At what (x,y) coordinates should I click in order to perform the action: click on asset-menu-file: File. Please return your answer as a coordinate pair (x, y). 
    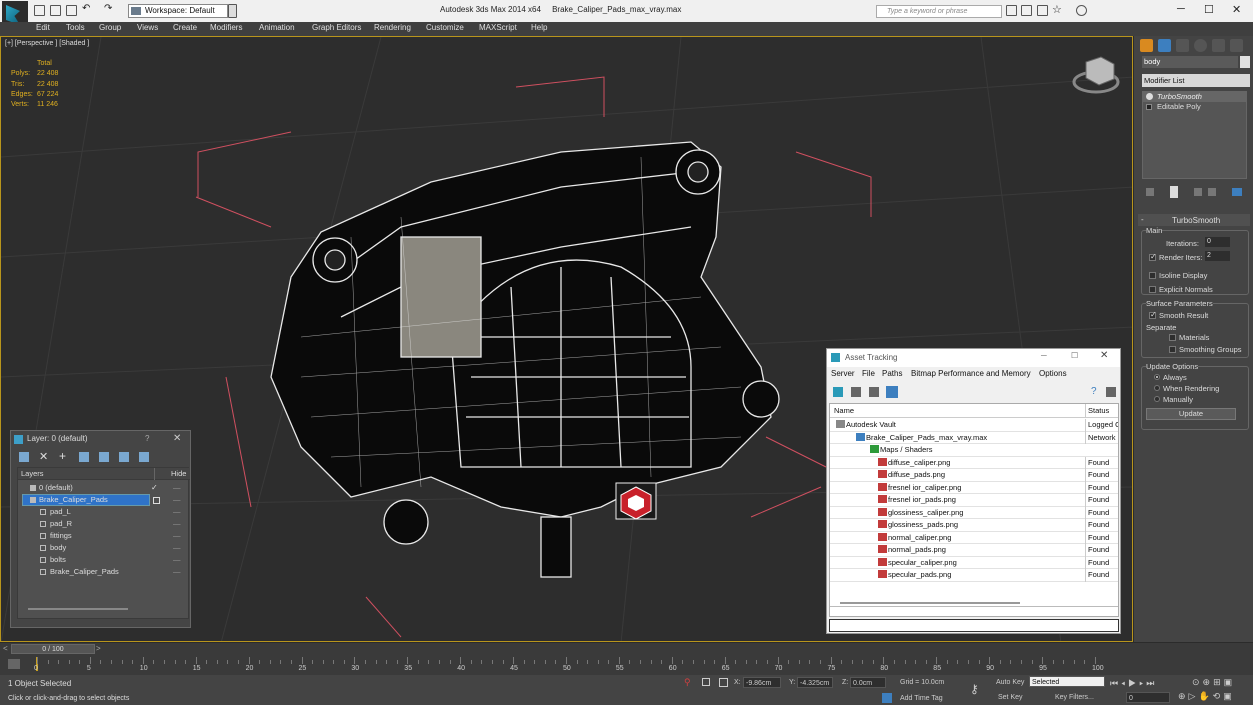
    Looking at the image, I should click on (868, 373).